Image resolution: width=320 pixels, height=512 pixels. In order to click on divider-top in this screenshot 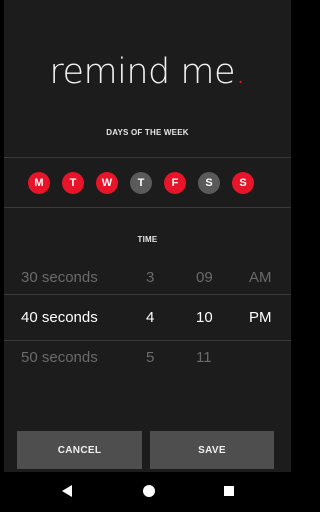, I will do `click(147, 157)`.